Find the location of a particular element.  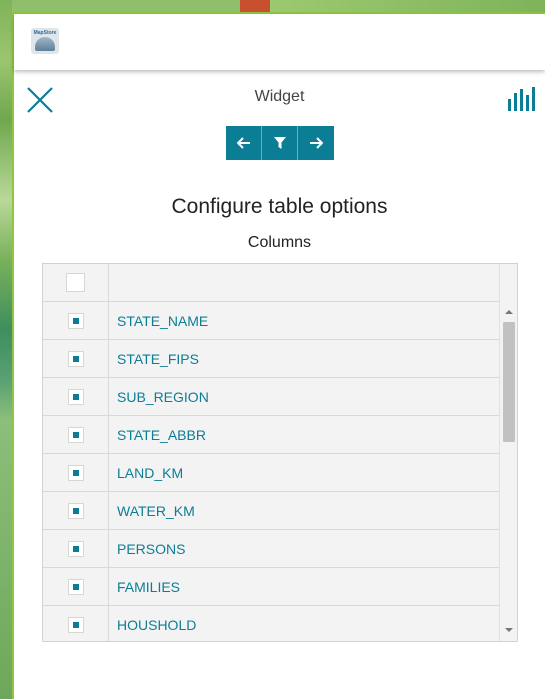

header-check-cell is located at coordinates (76, 282).